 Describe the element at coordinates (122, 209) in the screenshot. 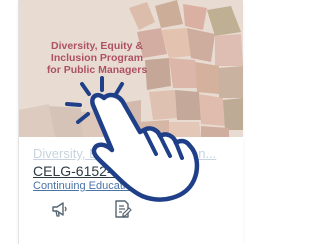

I see `assignment-icon` at that location.